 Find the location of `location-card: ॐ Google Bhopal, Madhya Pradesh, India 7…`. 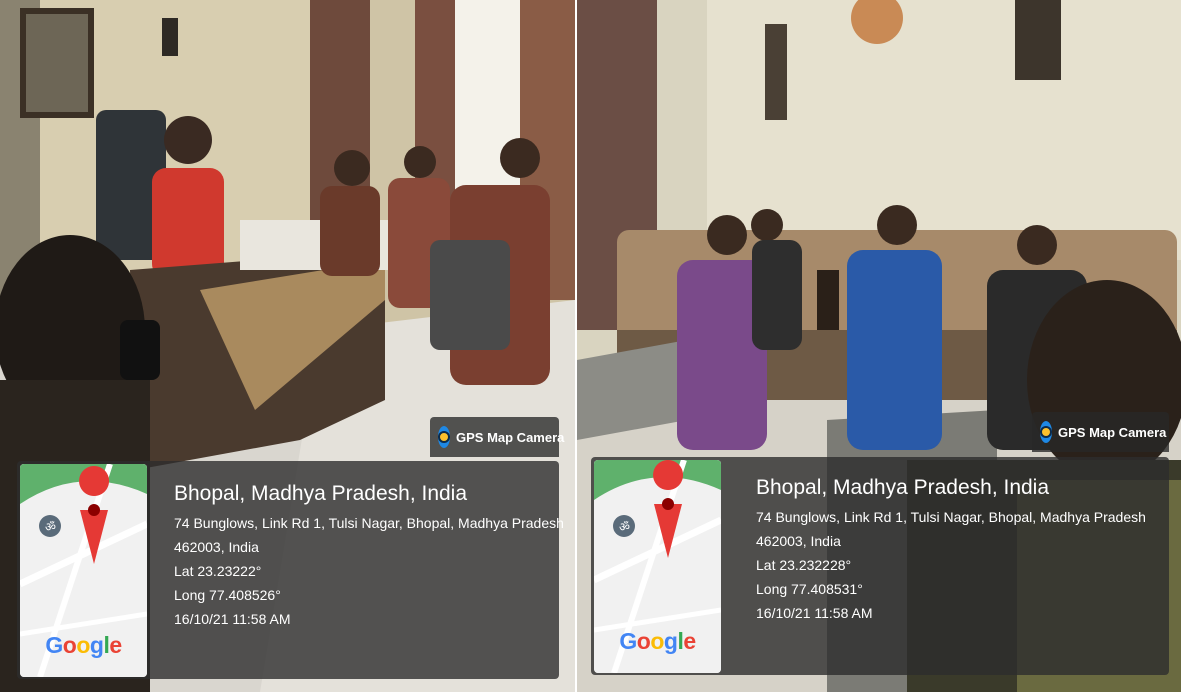

location-card: ॐ Google Bhopal, Madhya Pradesh, India 7… is located at coordinates (290, 570).